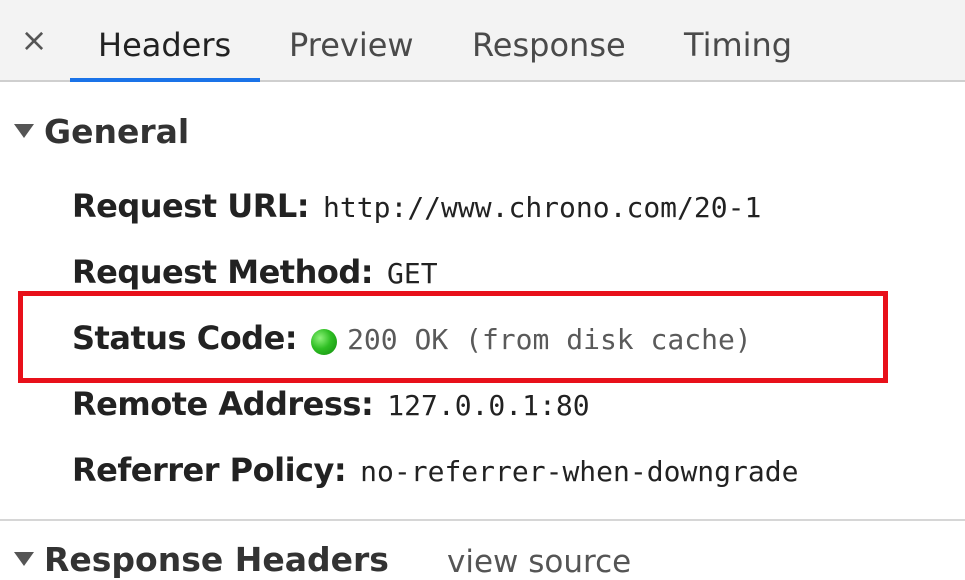 Image resolution: width=965 pixels, height=580 pixels. Describe the element at coordinates (209, 470) in the screenshot. I see `referrer-policy-label: Referrer Policy:` at that location.